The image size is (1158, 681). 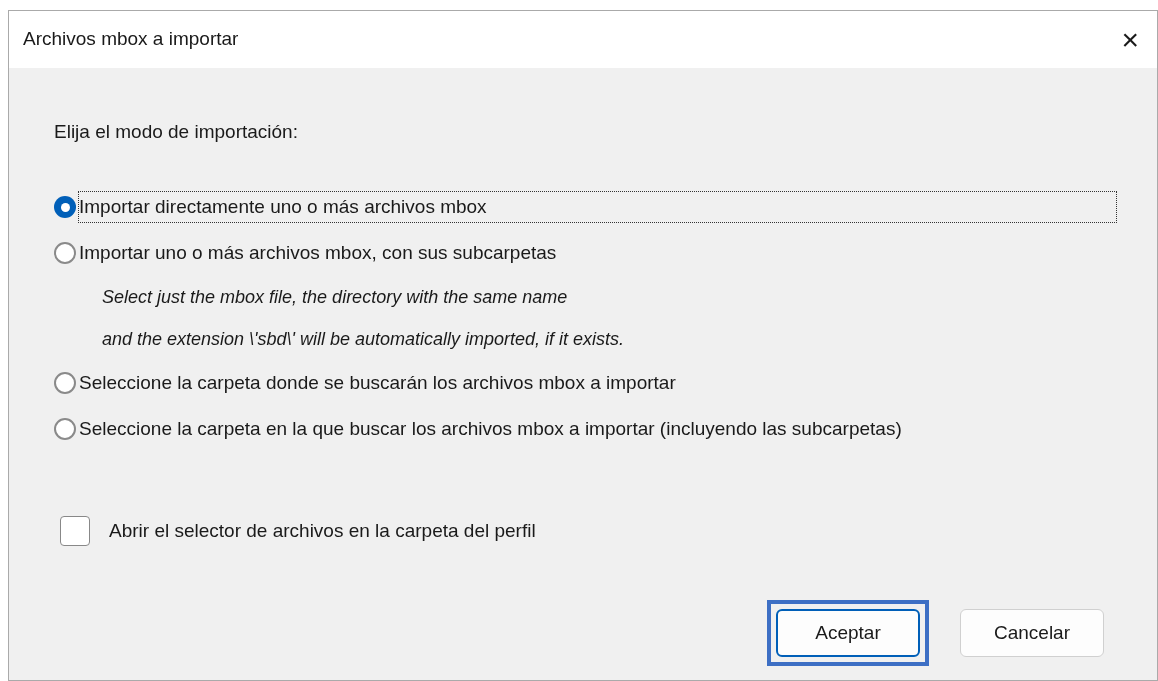 I want to click on option-note: and the extension \'sbd\' will be automatically imported, if it exists., so click(x=364, y=339).